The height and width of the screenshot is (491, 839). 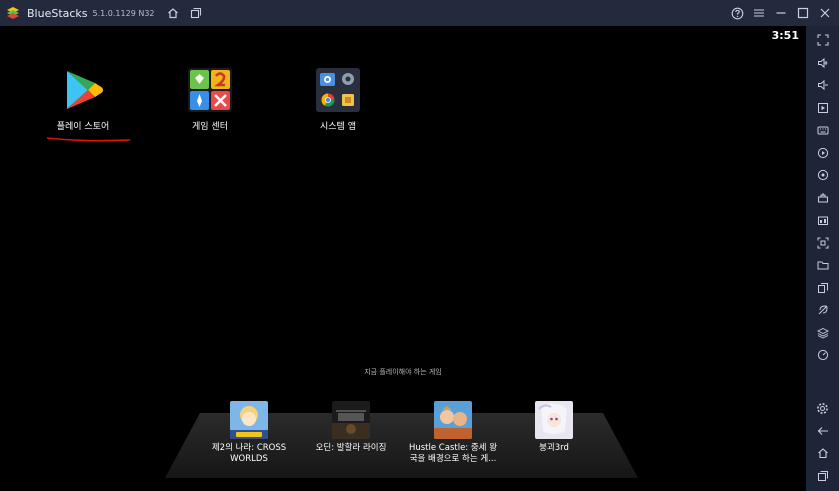 I want to click on android-home-icon, so click(x=822, y=453).